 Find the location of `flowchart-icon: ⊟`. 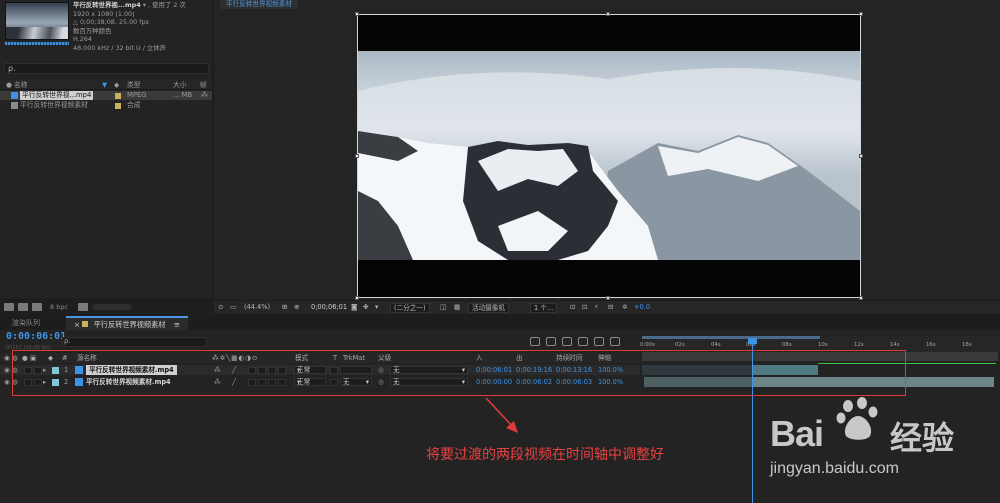

flowchart-icon: ⊟ is located at coordinates (611, 307).